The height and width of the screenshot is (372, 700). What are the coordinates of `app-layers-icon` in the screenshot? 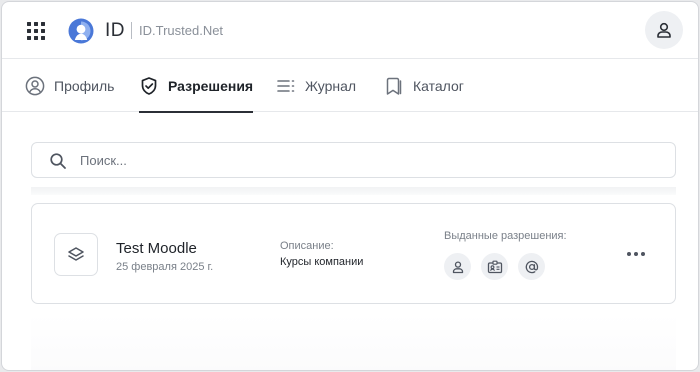 It's located at (76, 254).